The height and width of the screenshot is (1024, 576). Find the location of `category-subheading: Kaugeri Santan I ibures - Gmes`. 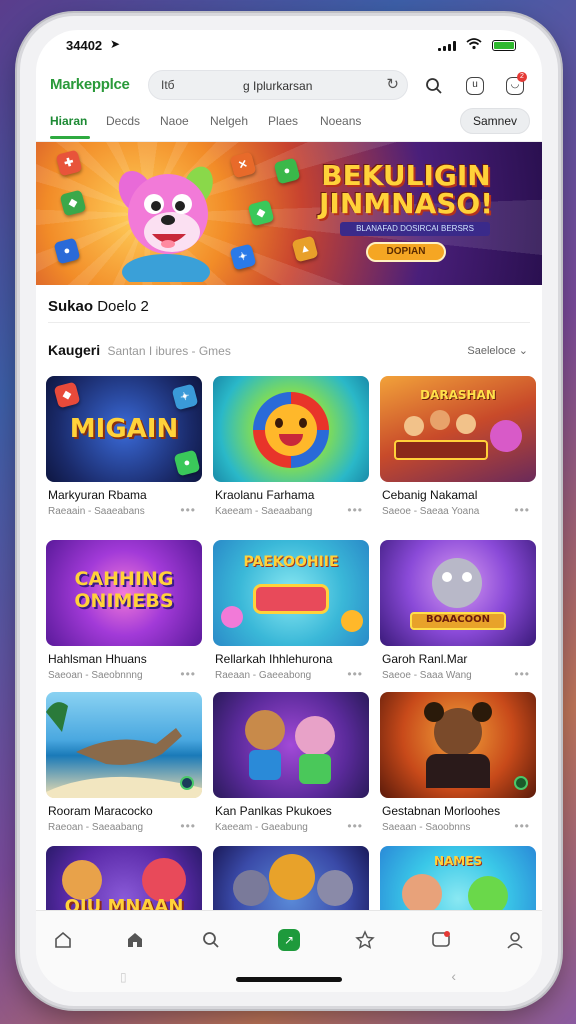

category-subheading: Kaugeri Santan I ibures - Gmes is located at coordinates (139, 350).